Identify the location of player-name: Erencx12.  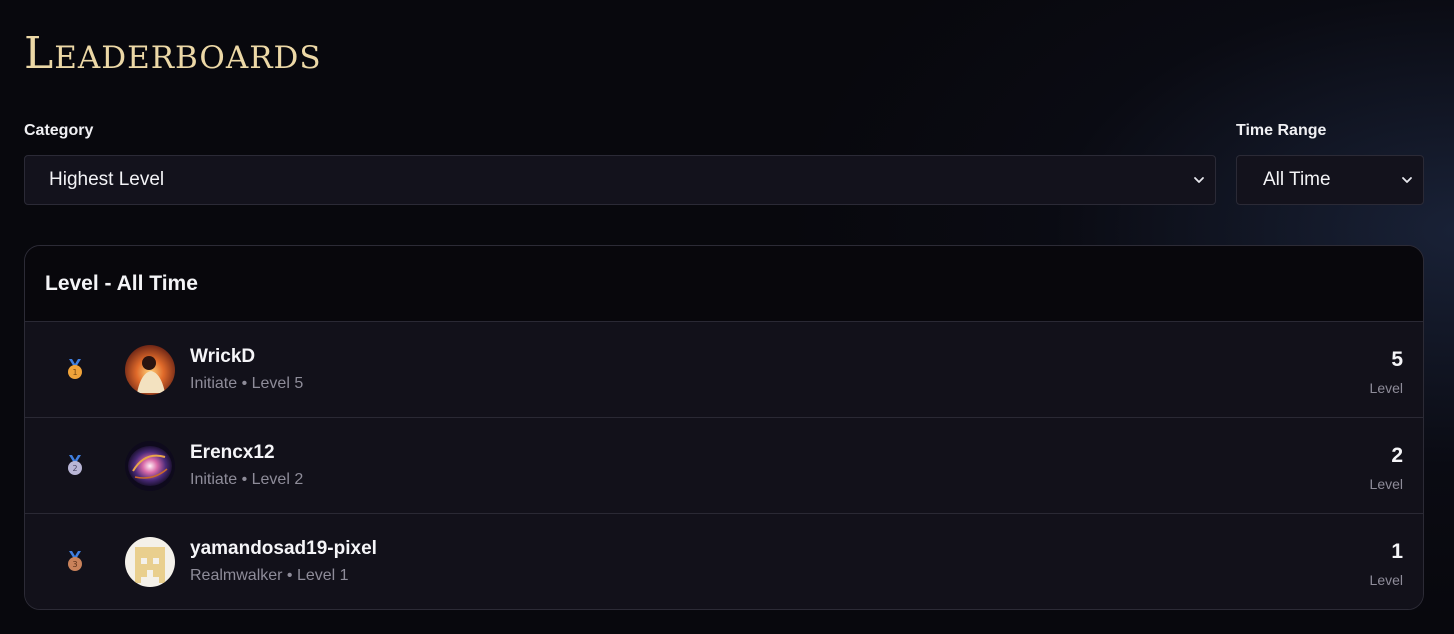
(232, 453).